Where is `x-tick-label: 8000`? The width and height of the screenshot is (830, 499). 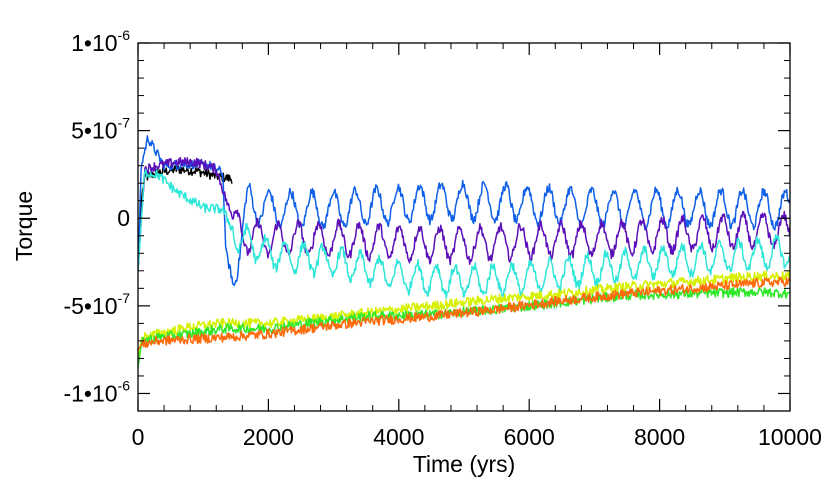
x-tick-label: 8000 is located at coordinates (659, 437).